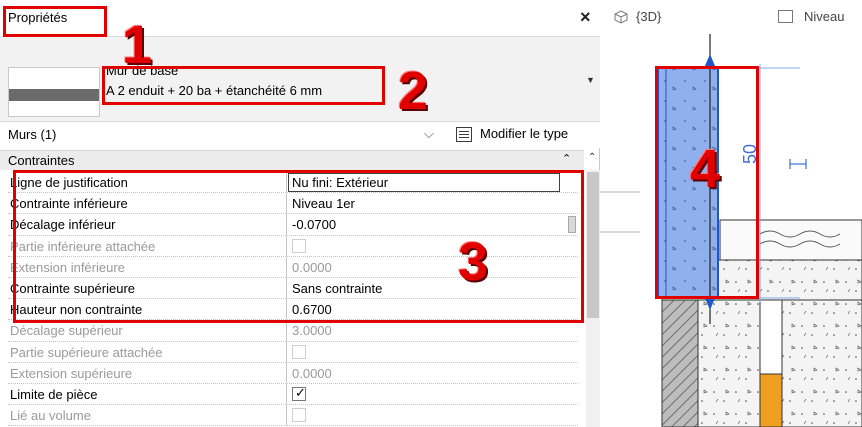 The width and height of the screenshot is (862, 427). Describe the element at coordinates (729, 363) in the screenshot. I see `foundation-wall` at that location.